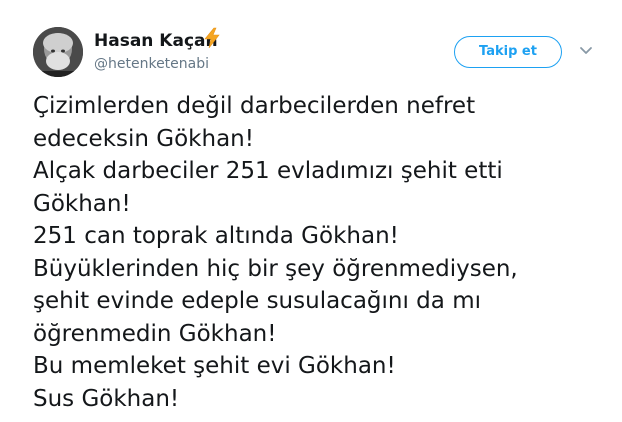  Describe the element at coordinates (156, 41) in the screenshot. I see `display-name: Hasan Kaçan` at that location.